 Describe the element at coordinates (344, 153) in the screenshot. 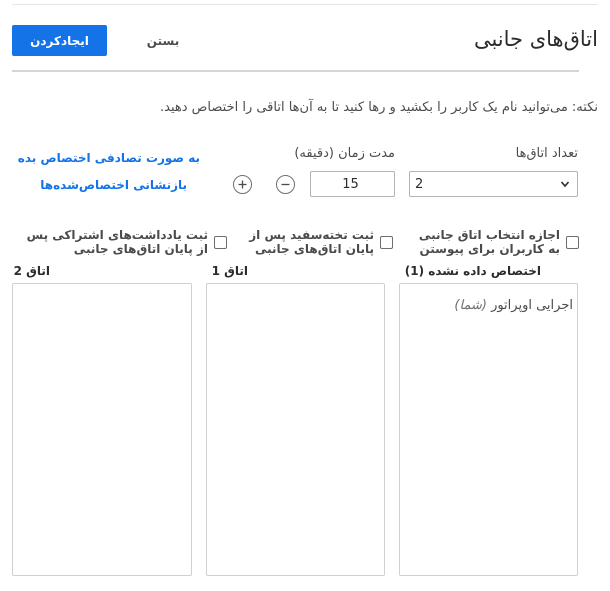

I see `duration-label: مدت زمان (دقیقه)` at that location.